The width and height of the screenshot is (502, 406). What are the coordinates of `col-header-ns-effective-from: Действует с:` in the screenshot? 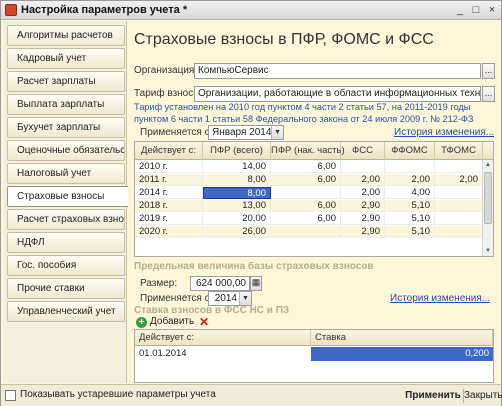 It's located at (223, 338).